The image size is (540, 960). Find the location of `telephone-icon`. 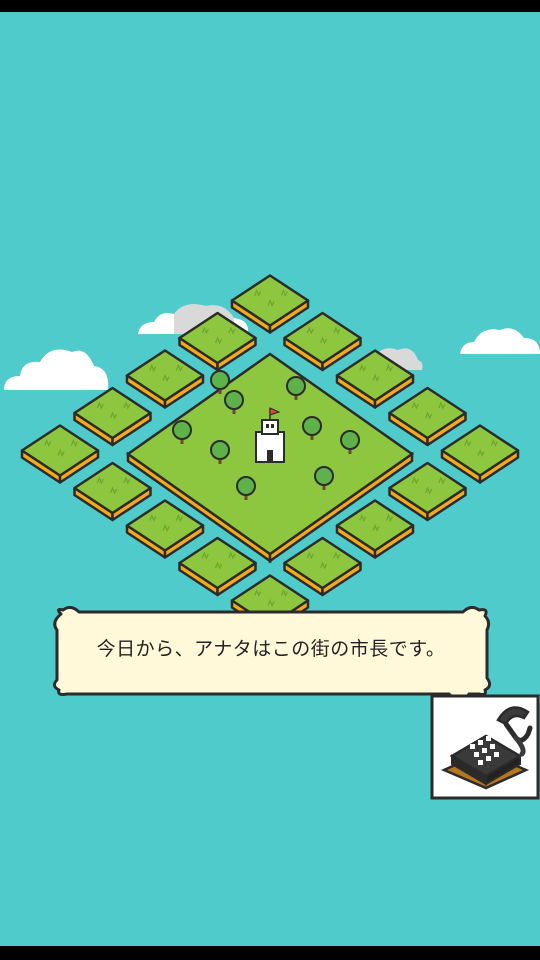

telephone-icon is located at coordinates (485, 747).